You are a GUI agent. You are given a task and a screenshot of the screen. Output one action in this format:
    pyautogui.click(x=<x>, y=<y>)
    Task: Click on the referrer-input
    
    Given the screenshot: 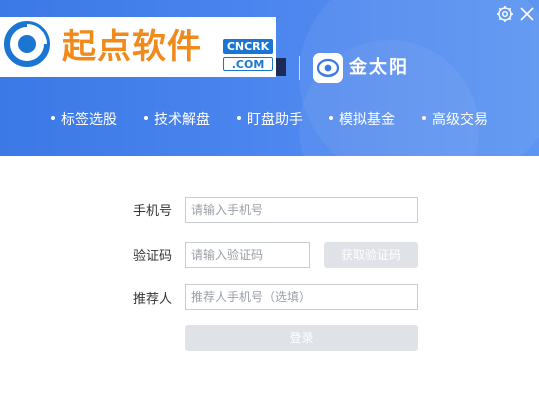 What is the action you would take?
    pyautogui.click(x=301, y=297)
    